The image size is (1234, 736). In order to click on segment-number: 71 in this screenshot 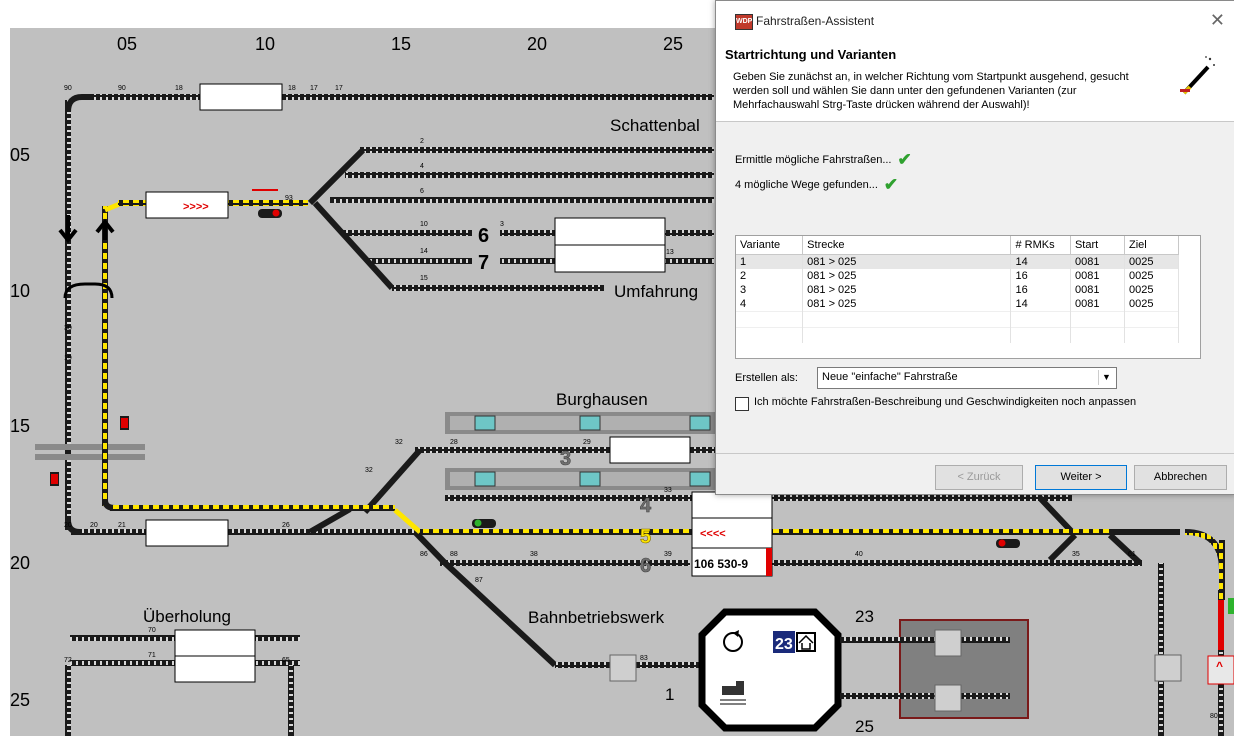, I will do `click(152, 655)`.